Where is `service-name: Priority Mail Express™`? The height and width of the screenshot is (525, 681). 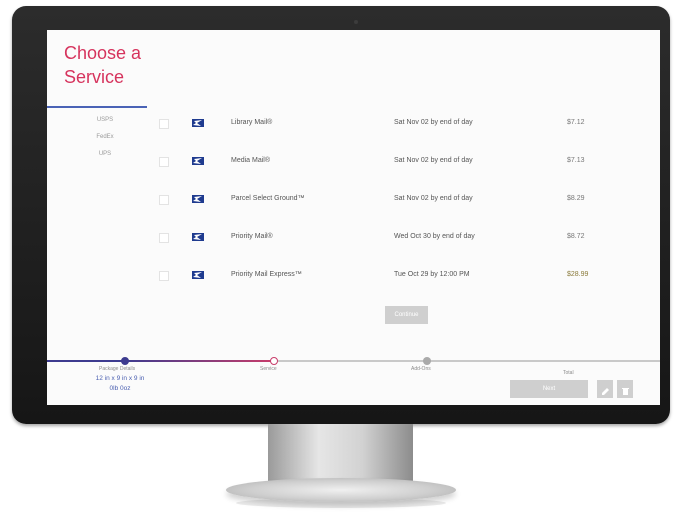 service-name: Priority Mail Express™ is located at coordinates (266, 274).